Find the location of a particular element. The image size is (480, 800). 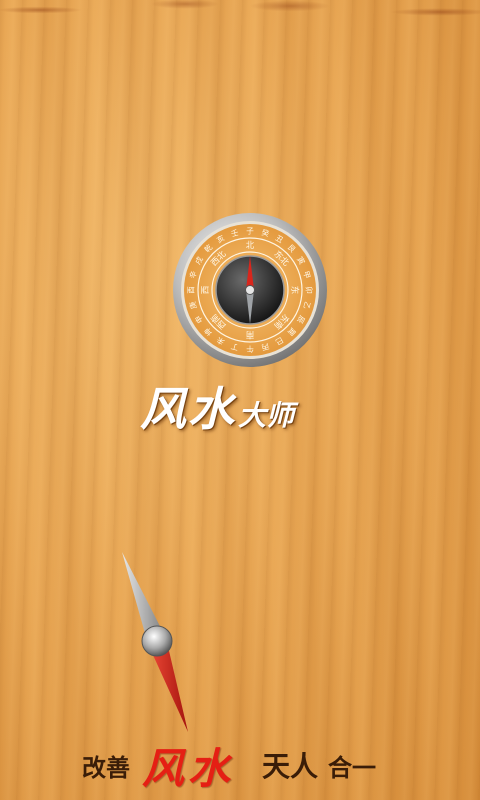

compass-outer-label-6: 卯 is located at coordinates (308, 290).